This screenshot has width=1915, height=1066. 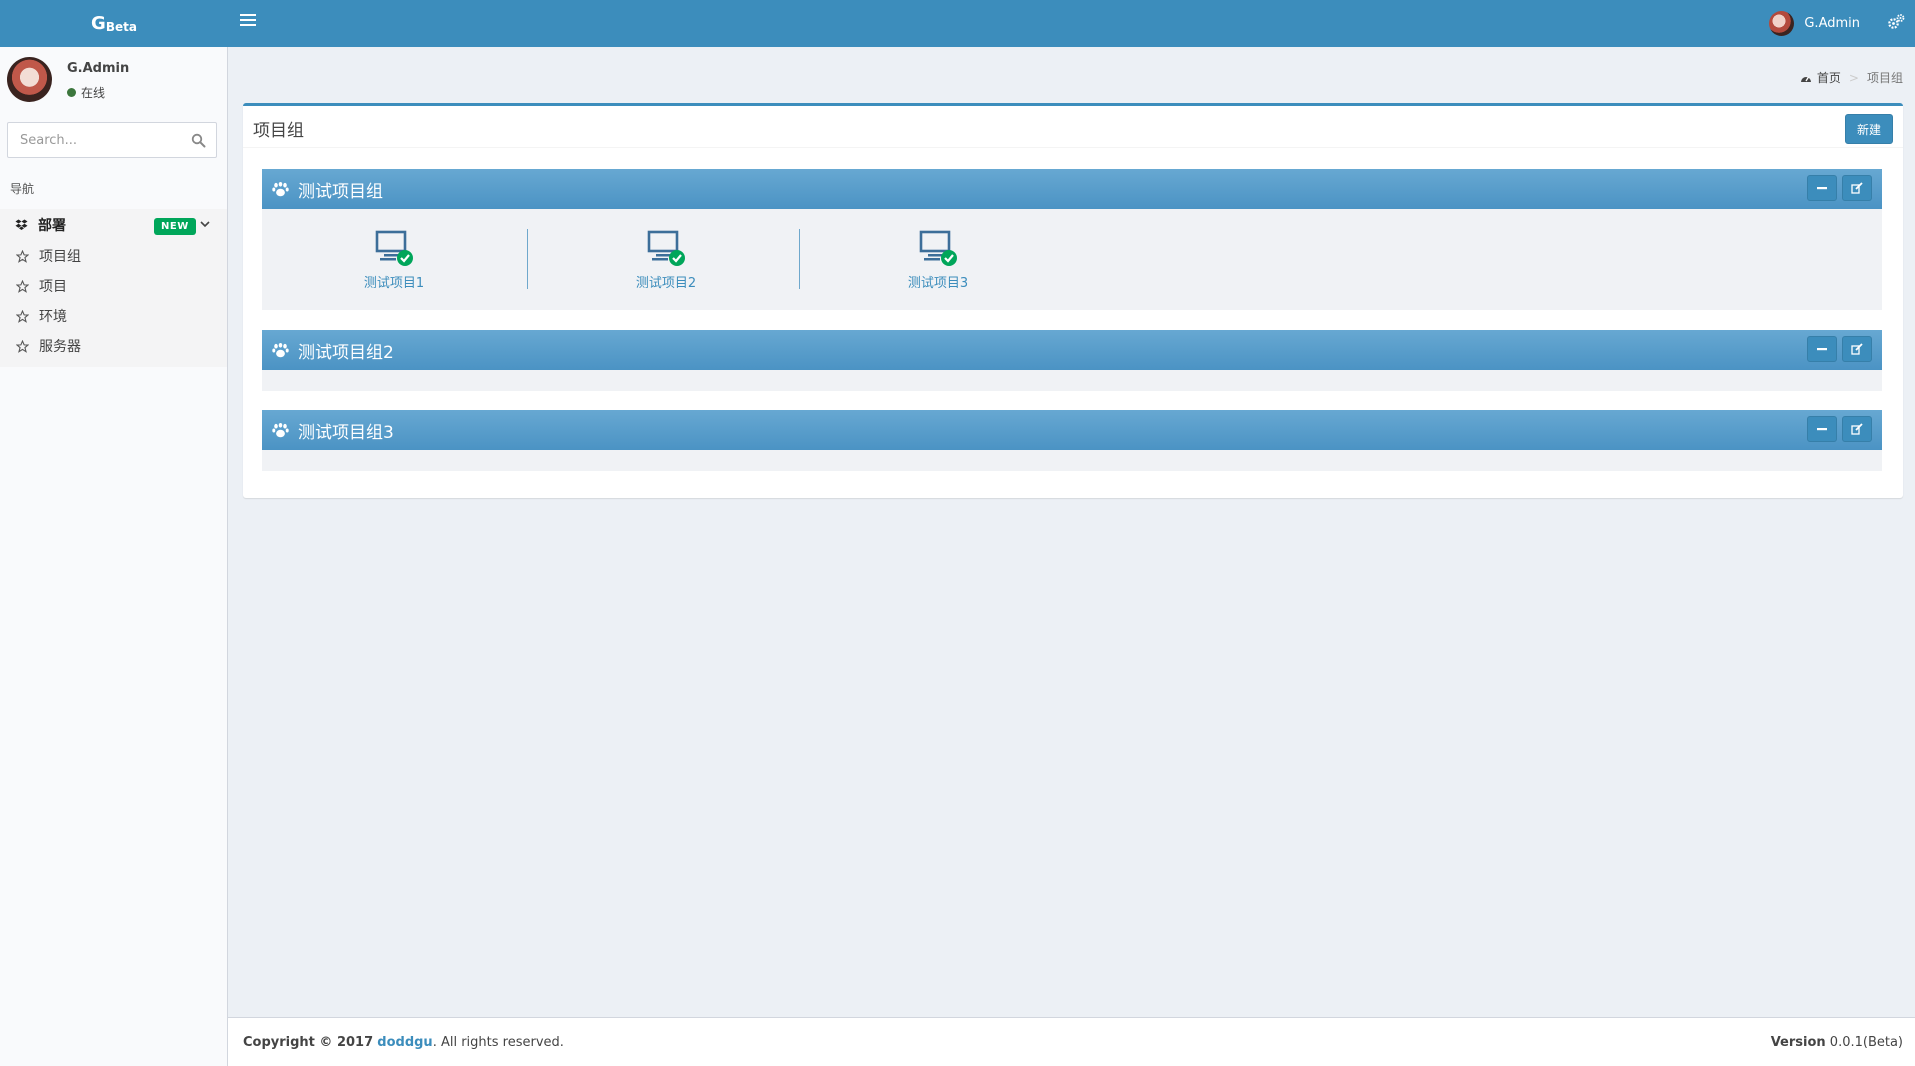 What do you see at coordinates (1896, 22) in the screenshot?
I see `gears-icon` at bounding box center [1896, 22].